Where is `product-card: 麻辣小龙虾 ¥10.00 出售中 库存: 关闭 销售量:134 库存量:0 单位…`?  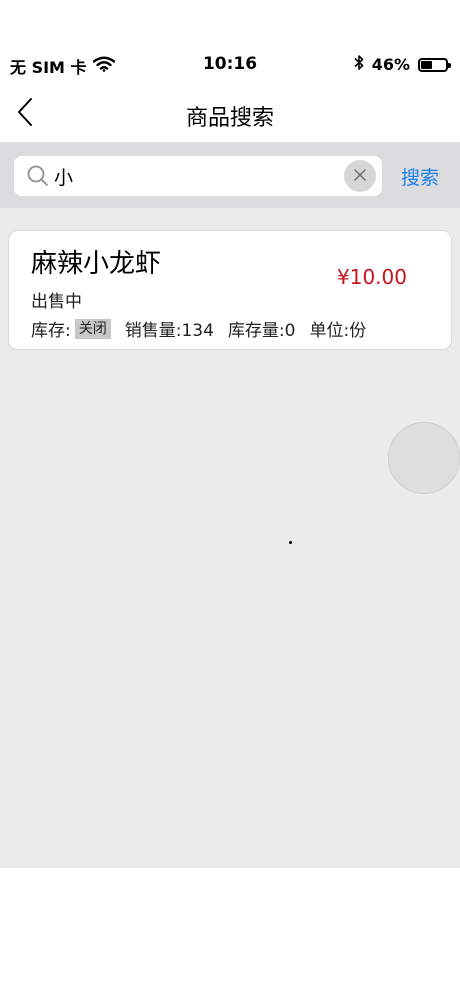 product-card: 麻辣小龙虾 ¥10.00 出售中 库存: 关闭 销售量:134 库存量:0 单位… is located at coordinates (230, 290).